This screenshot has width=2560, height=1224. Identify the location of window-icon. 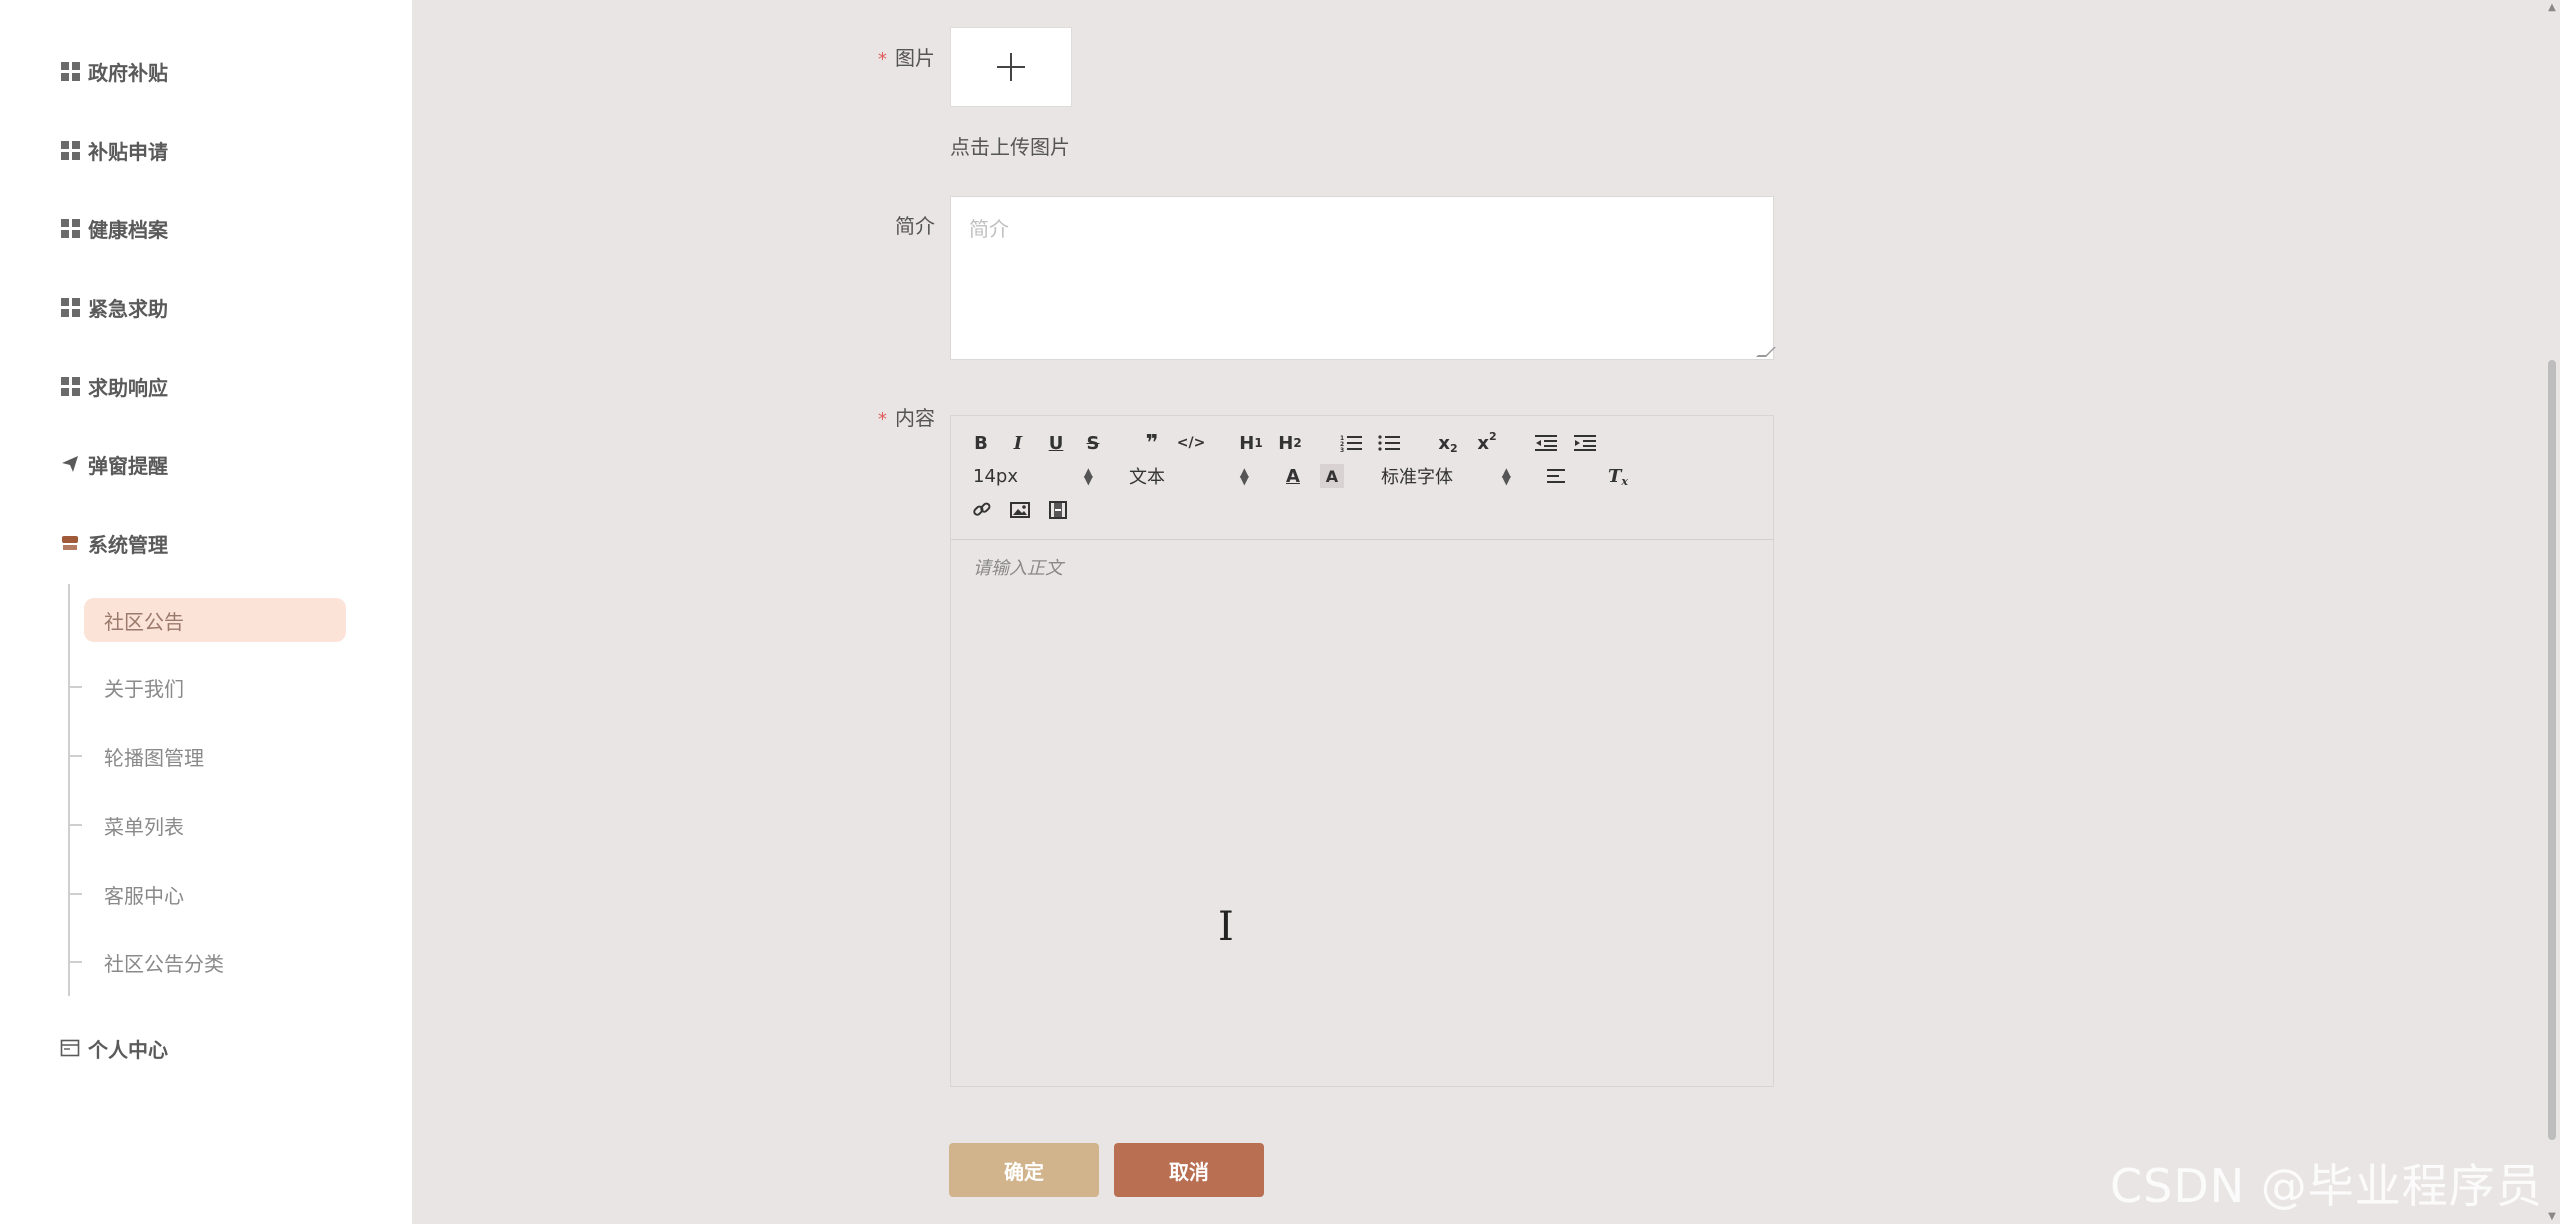
(70, 1048).